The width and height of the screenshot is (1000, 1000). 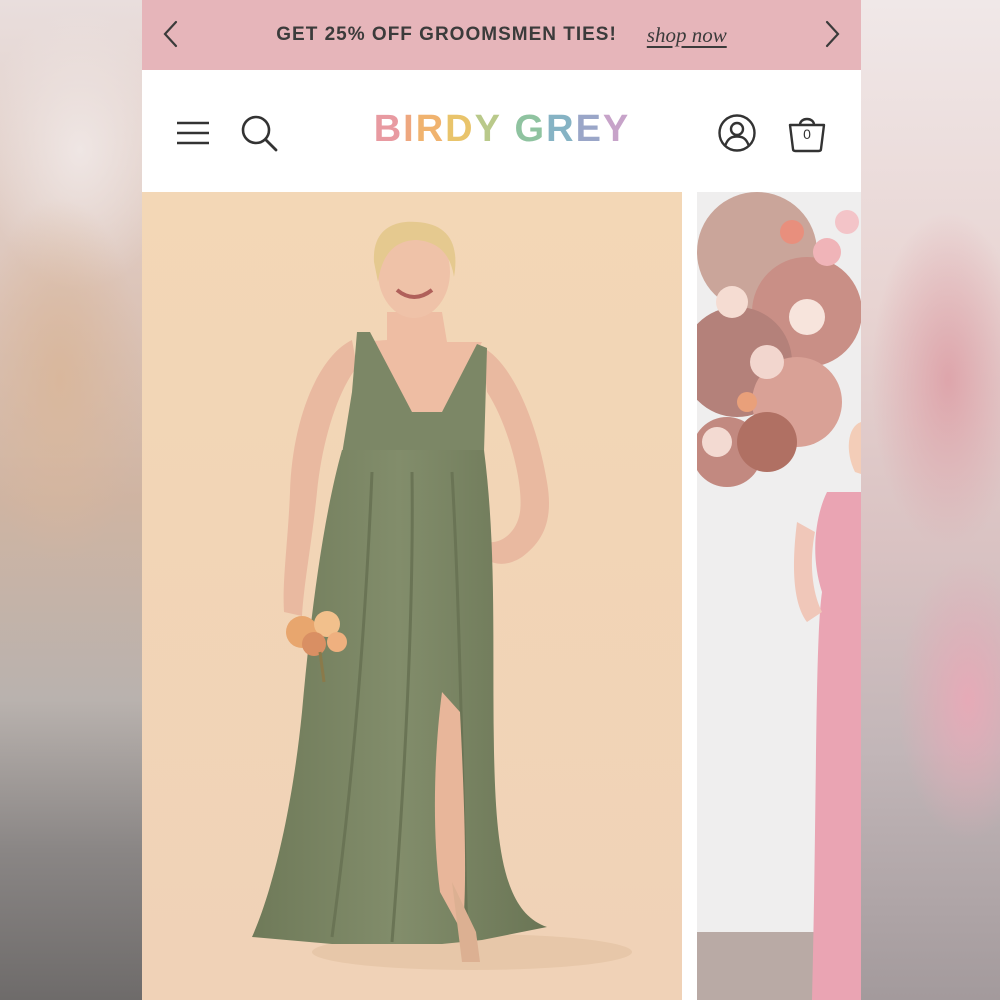 I want to click on product-image-pink-dress, so click(x=779, y=596).